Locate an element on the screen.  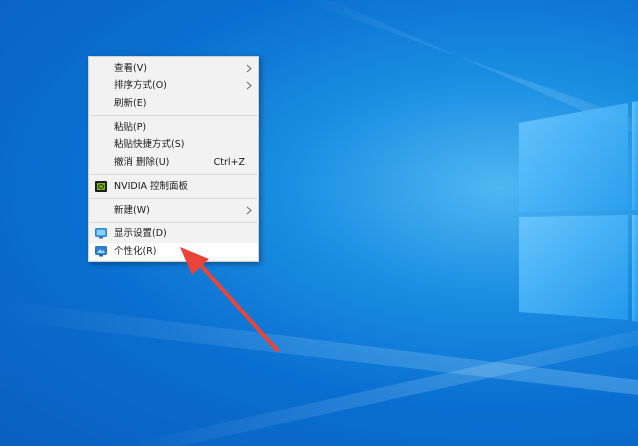
menu-item-nvidia-control-panel-label: NVIDIA 控制面板 is located at coordinates (151, 186).